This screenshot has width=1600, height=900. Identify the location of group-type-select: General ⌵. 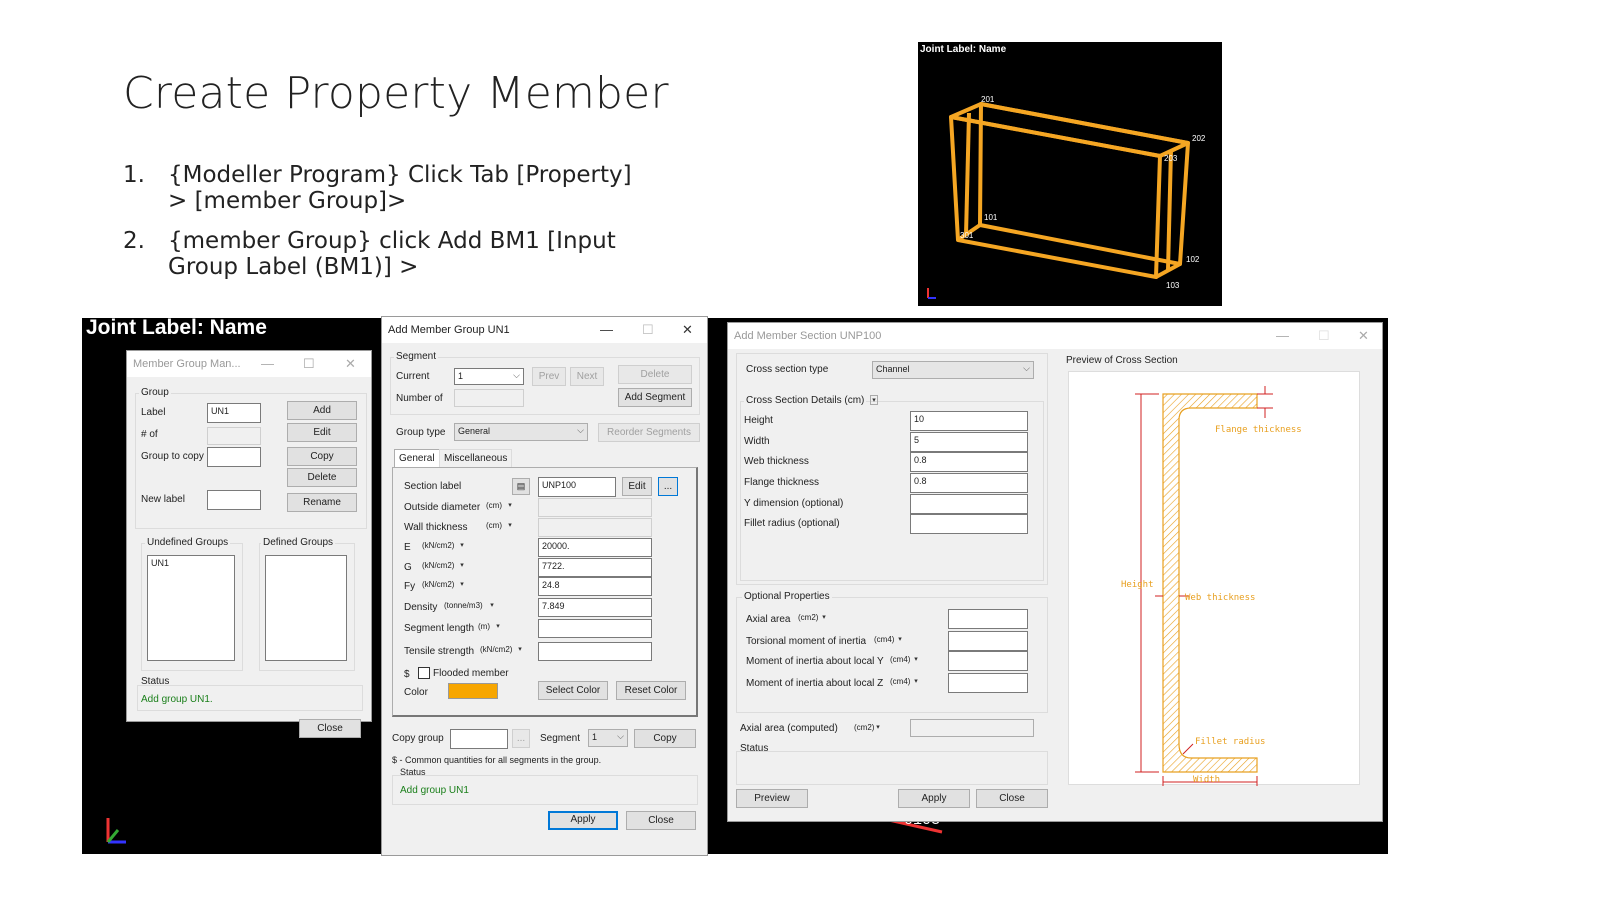
(521, 432).